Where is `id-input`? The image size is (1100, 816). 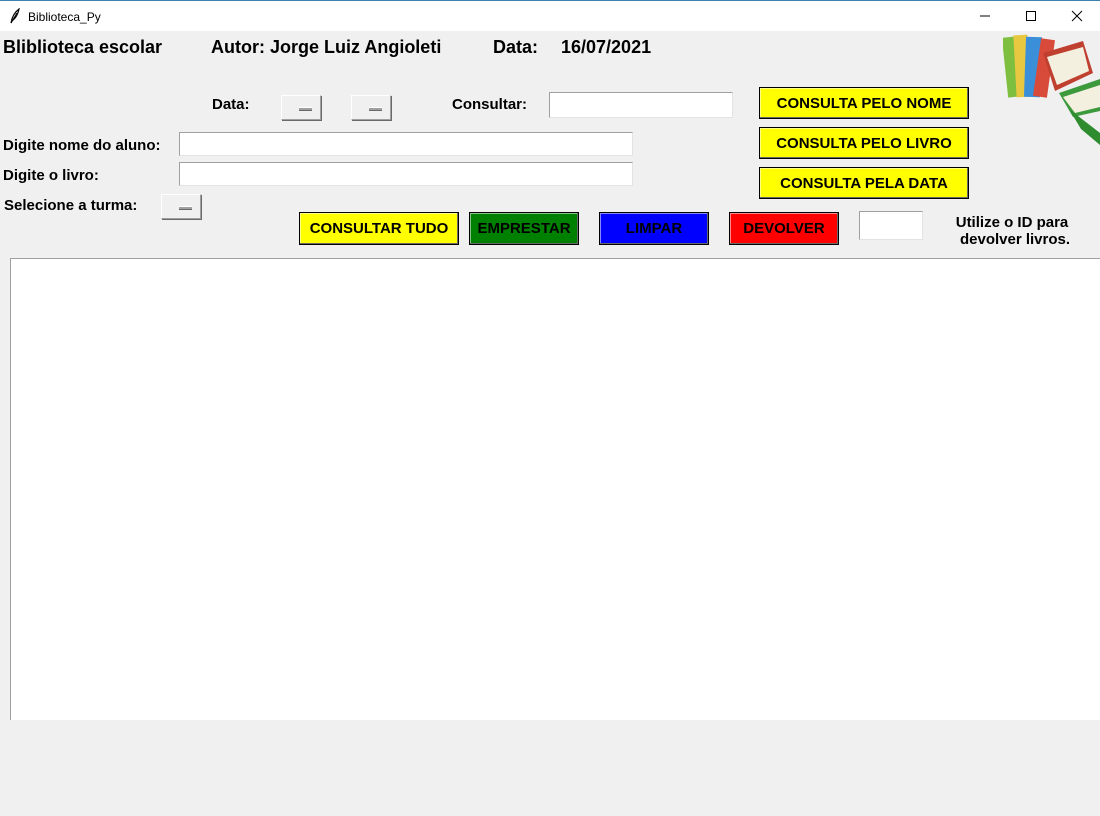 id-input is located at coordinates (891, 225).